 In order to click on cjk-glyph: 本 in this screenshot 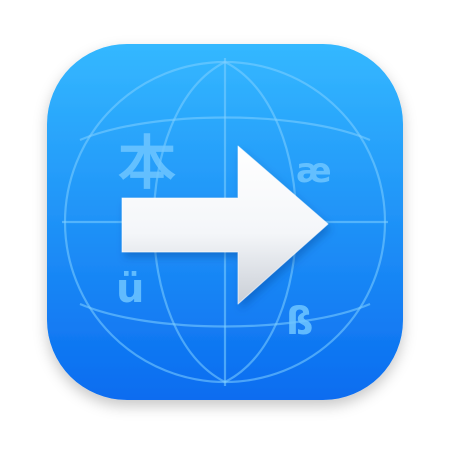, I will do `click(147, 163)`.